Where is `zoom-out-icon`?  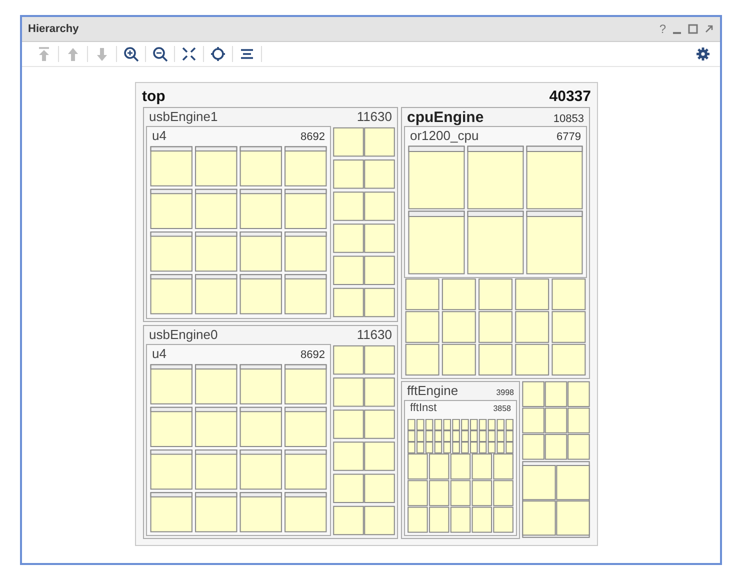 zoom-out-icon is located at coordinates (160, 54).